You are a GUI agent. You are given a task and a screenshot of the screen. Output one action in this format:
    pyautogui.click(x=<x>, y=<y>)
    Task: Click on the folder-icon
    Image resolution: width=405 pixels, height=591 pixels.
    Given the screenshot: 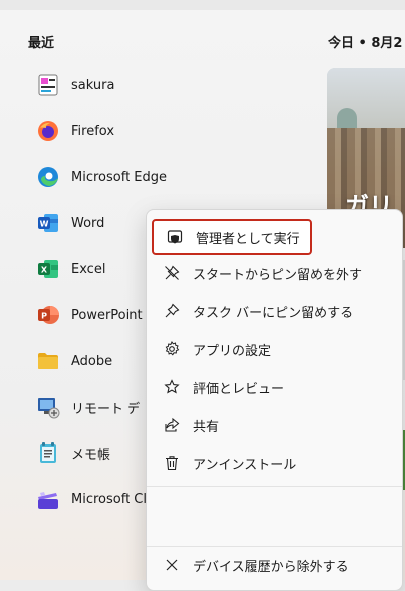 What is the action you would take?
    pyautogui.click(x=48, y=361)
    